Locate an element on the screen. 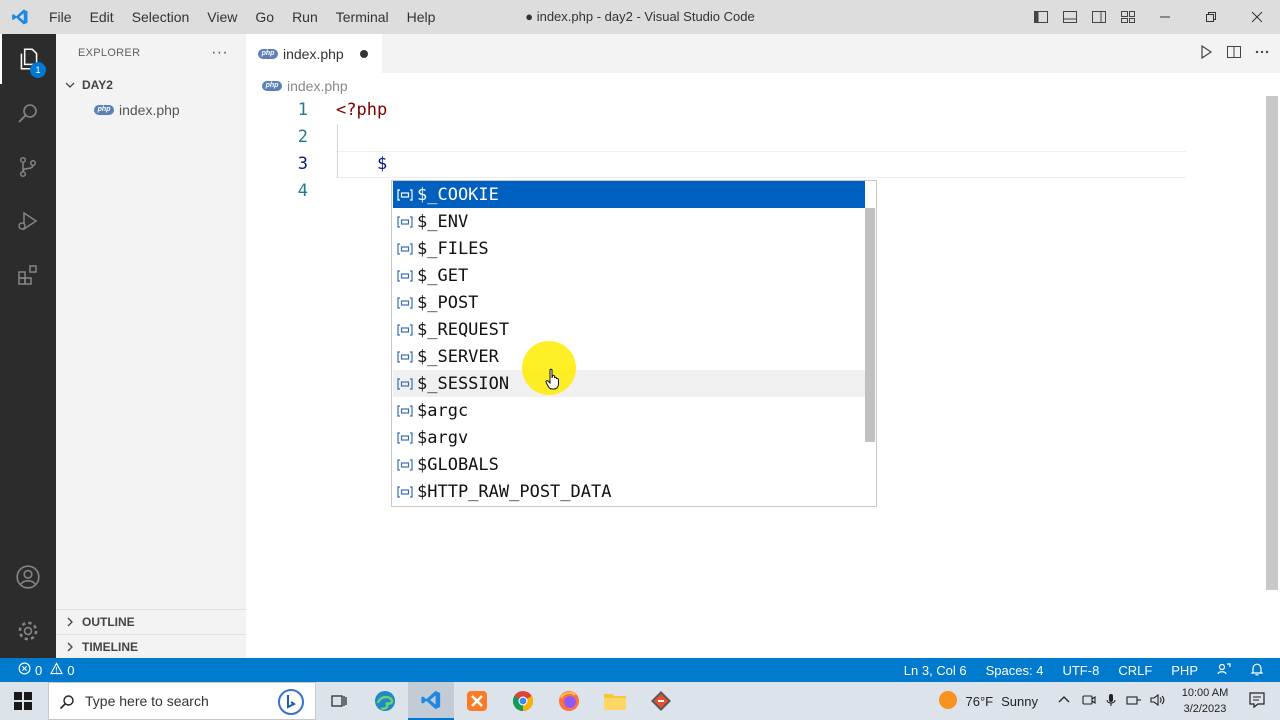 The width and height of the screenshot is (1280, 720). file-index-php: php index.php is located at coordinates (151, 110).